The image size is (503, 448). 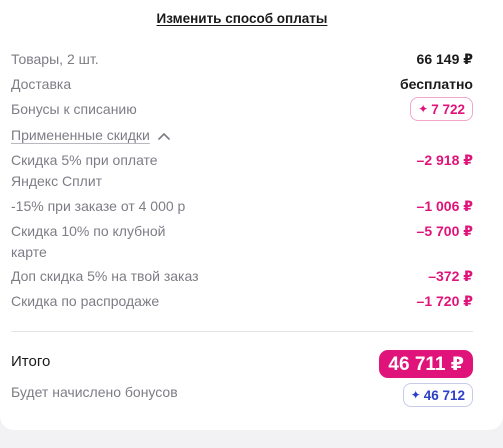 What do you see at coordinates (29, 252) in the screenshot?
I see `discount-label-line2: карте` at bounding box center [29, 252].